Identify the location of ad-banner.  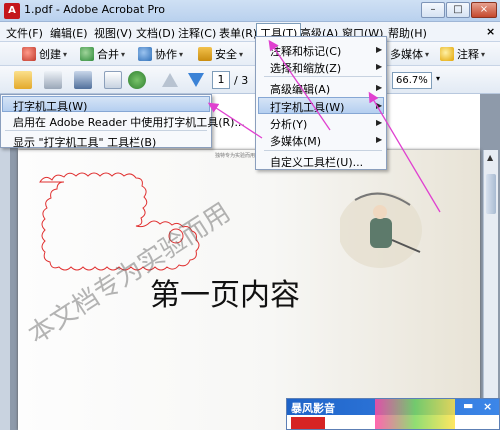
(308, 423).